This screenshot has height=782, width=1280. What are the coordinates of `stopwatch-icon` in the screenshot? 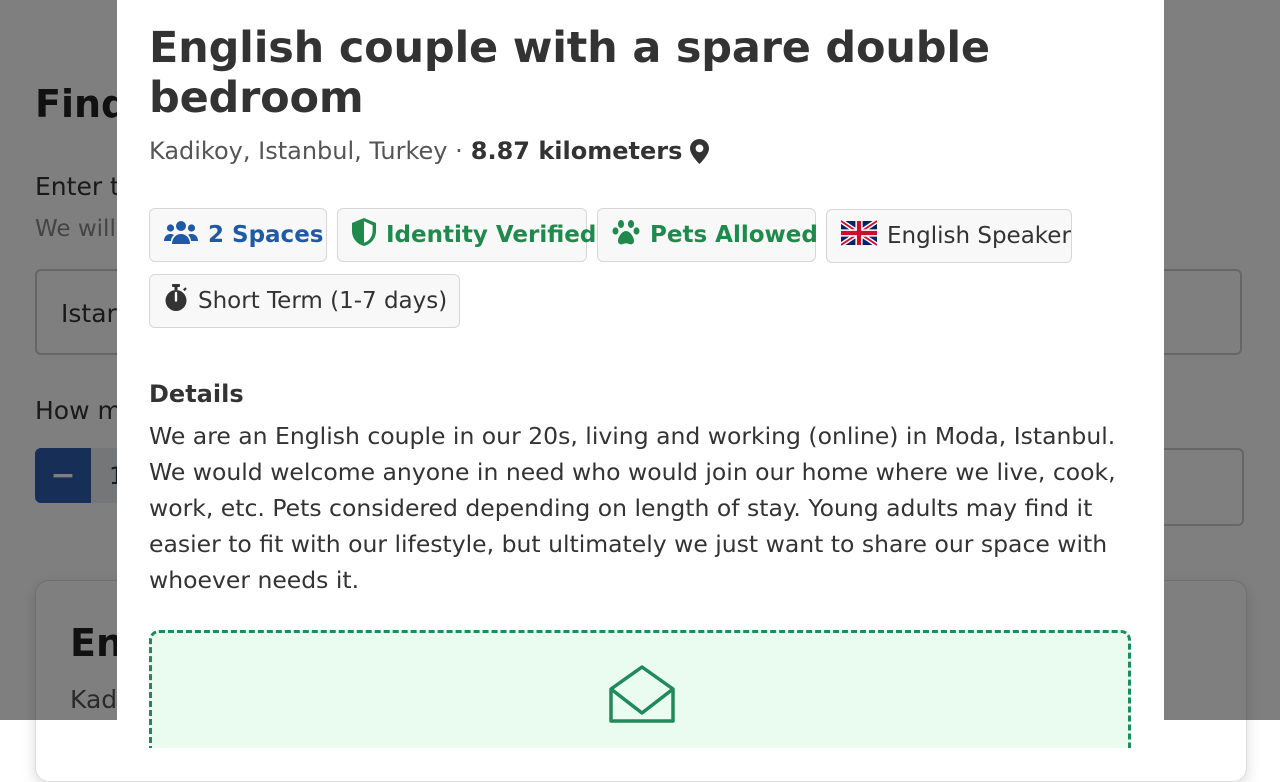 It's located at (176, 301).